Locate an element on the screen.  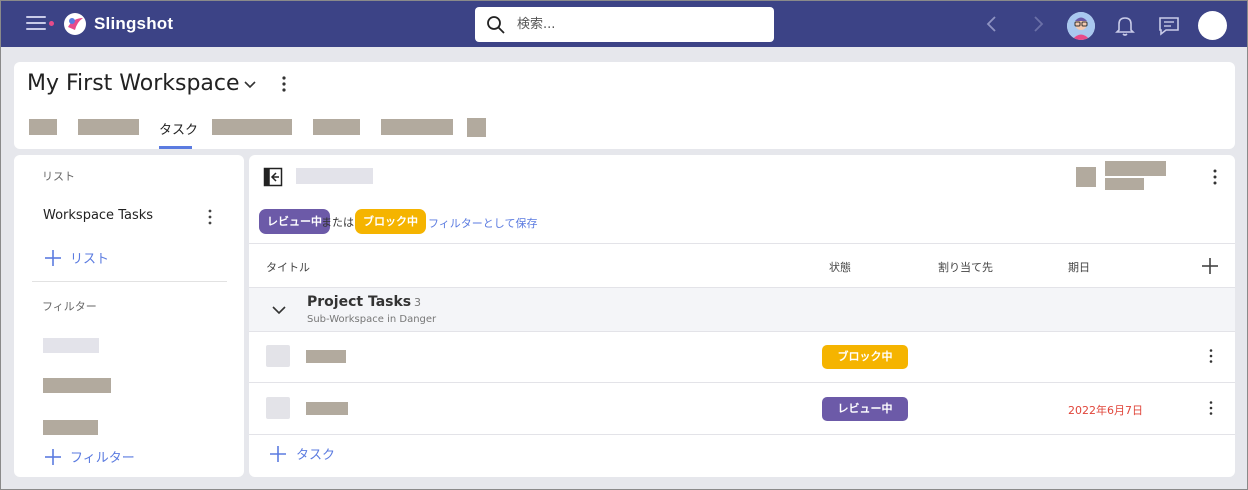
column-header-assignee: 割り当て先 is located at coordinates (965, 267).